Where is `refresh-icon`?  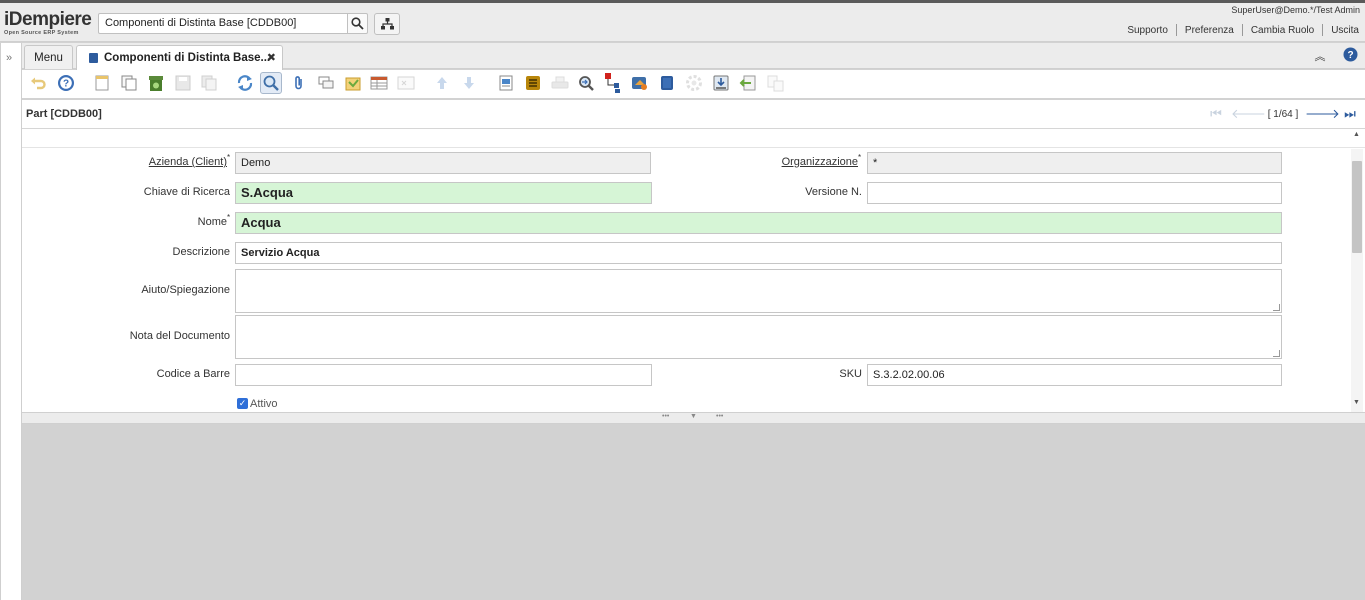 refresh-icon is located at coordinates (245, 83).